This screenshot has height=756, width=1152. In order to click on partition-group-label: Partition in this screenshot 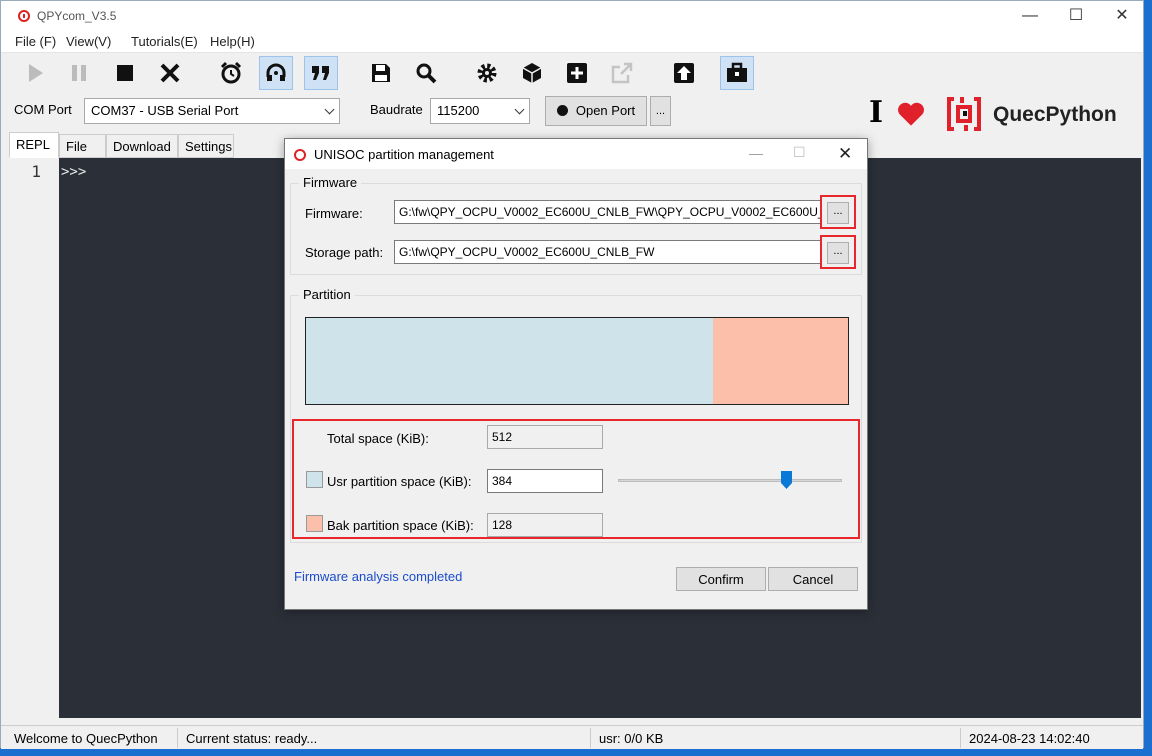, I will do `click(327, 294)`.